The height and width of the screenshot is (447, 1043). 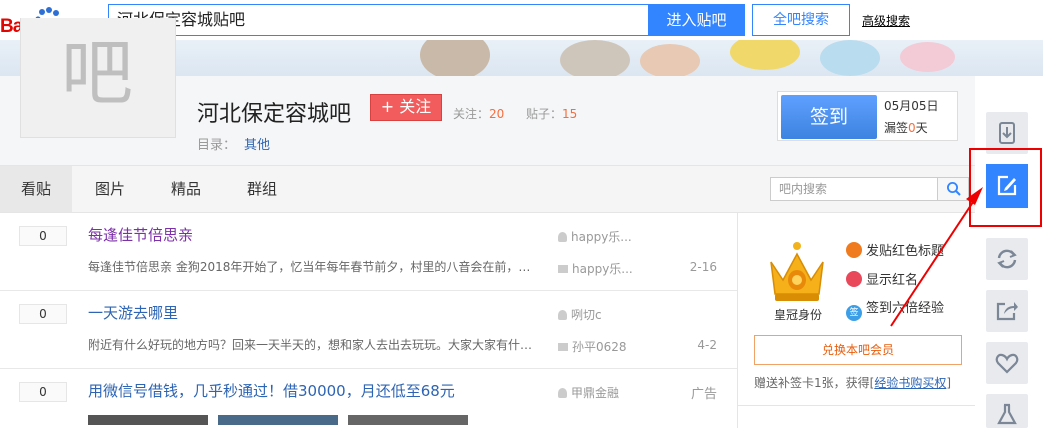 What do you see at coordinates (186, 189) in the screenshot?
I see `tab-featured: 精品` at bounding box center [186, 189].